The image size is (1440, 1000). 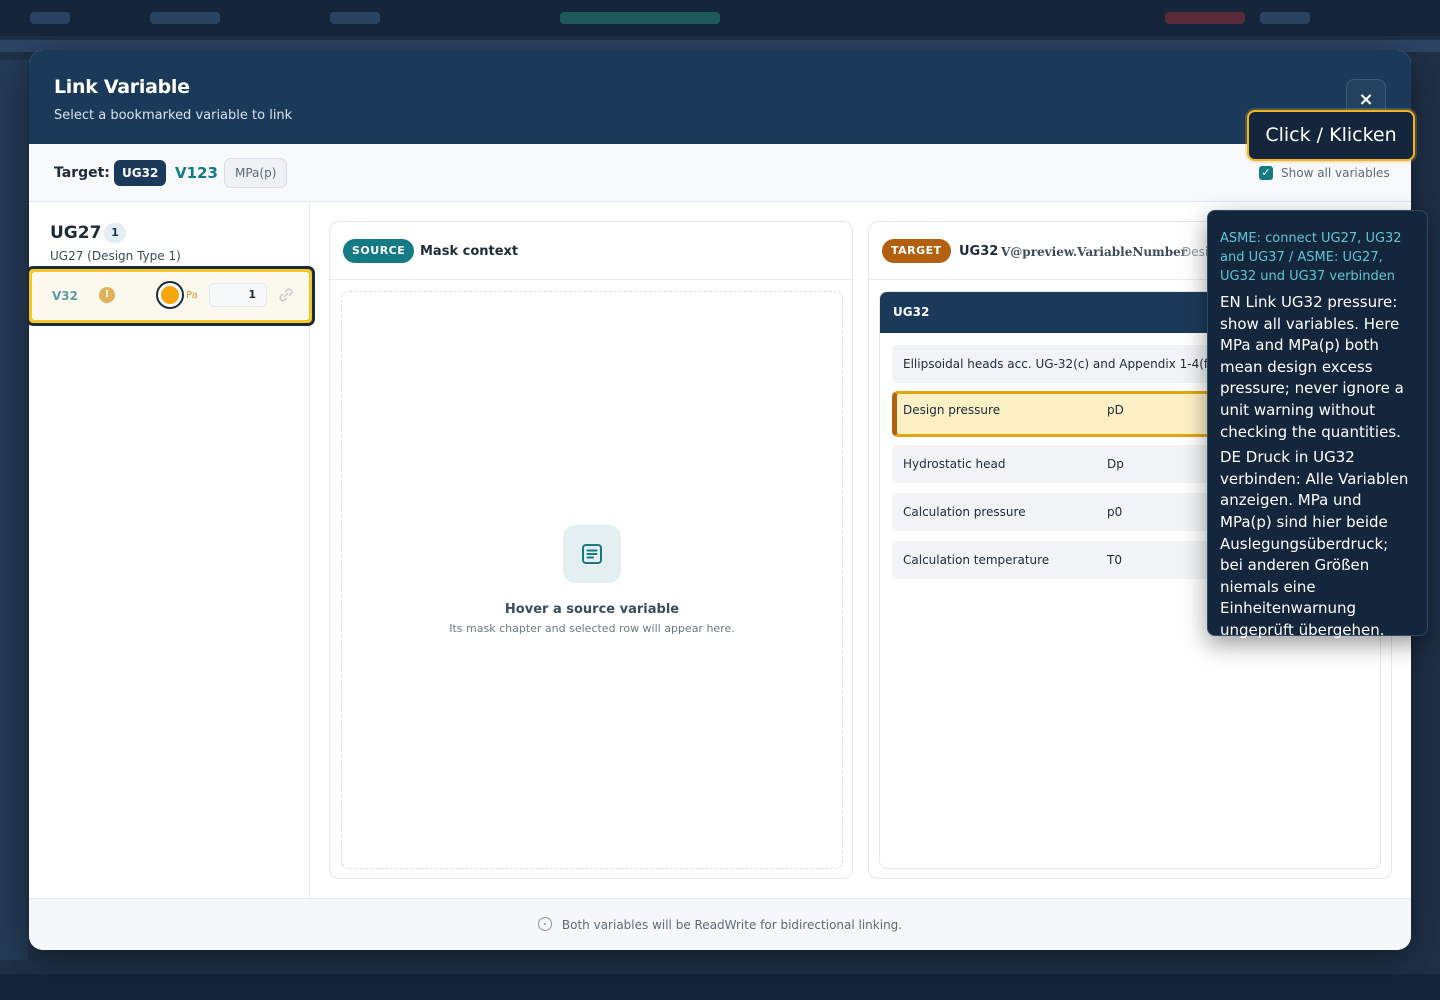 What do you see at coordinates (1115, 512) in the screenshot?
I see `mask-row-symbol: p0` at bounding box center [1115, 512].